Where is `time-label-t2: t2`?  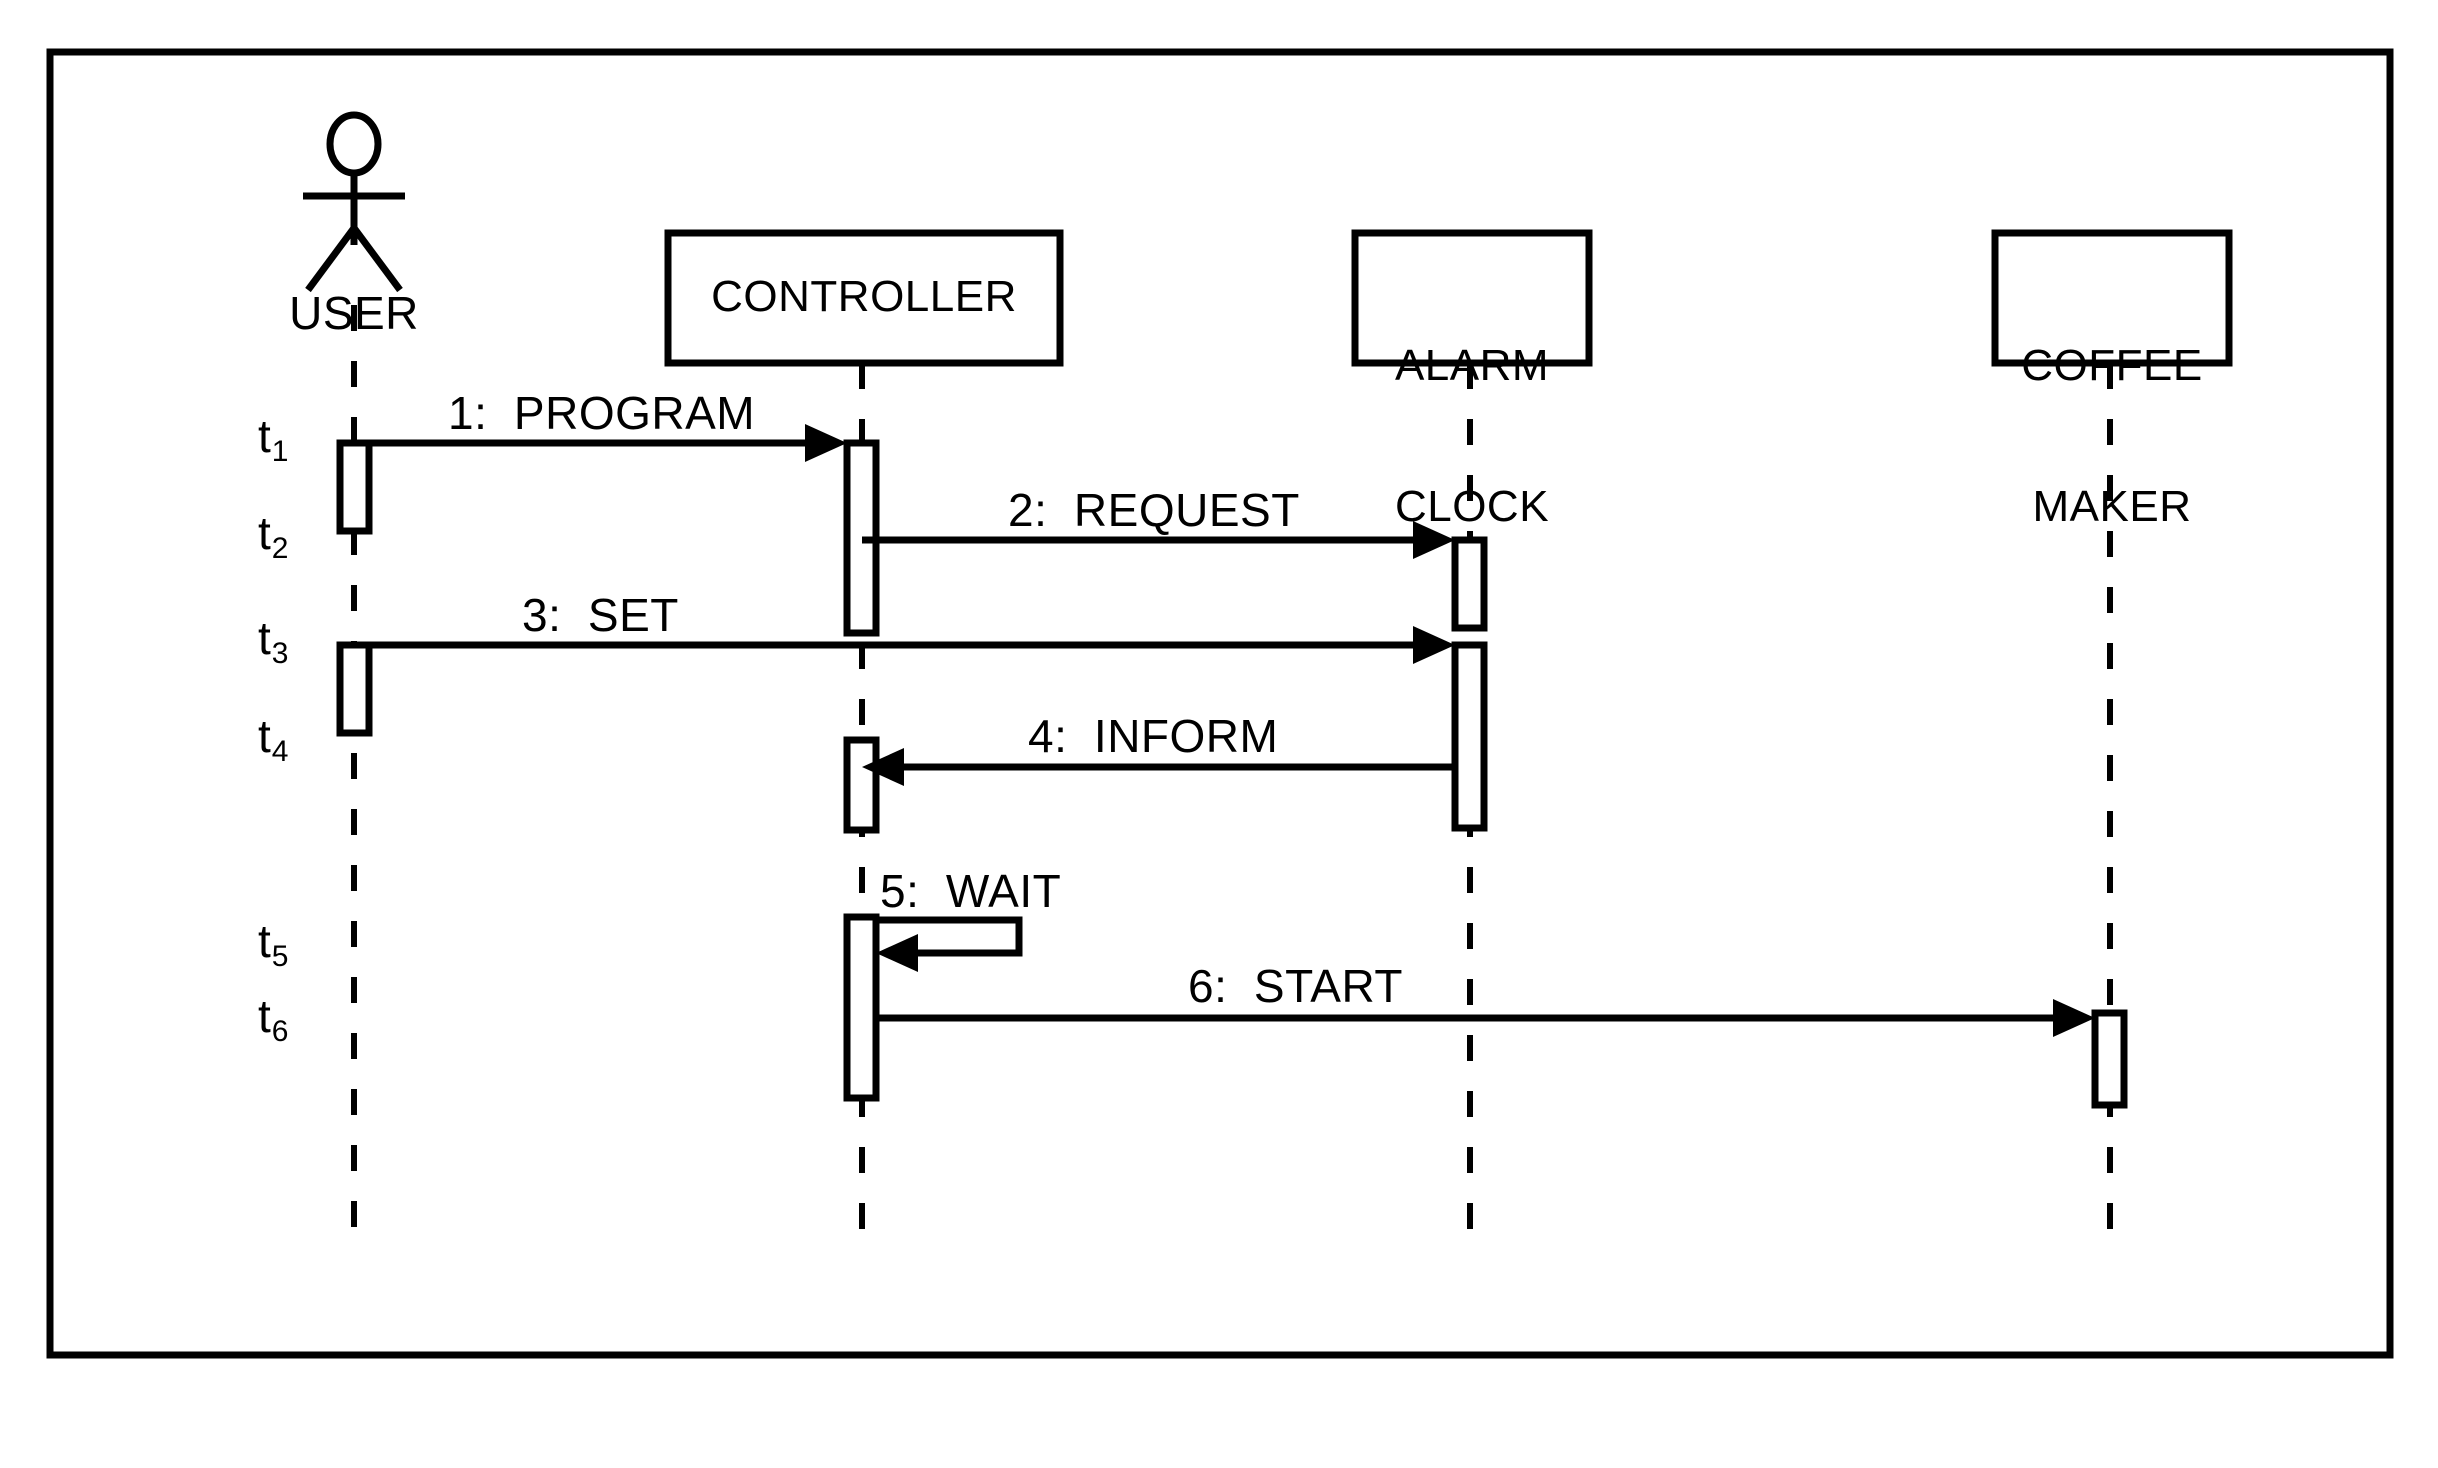 time-label-t2: t2 is located at coordinates (273, 535).